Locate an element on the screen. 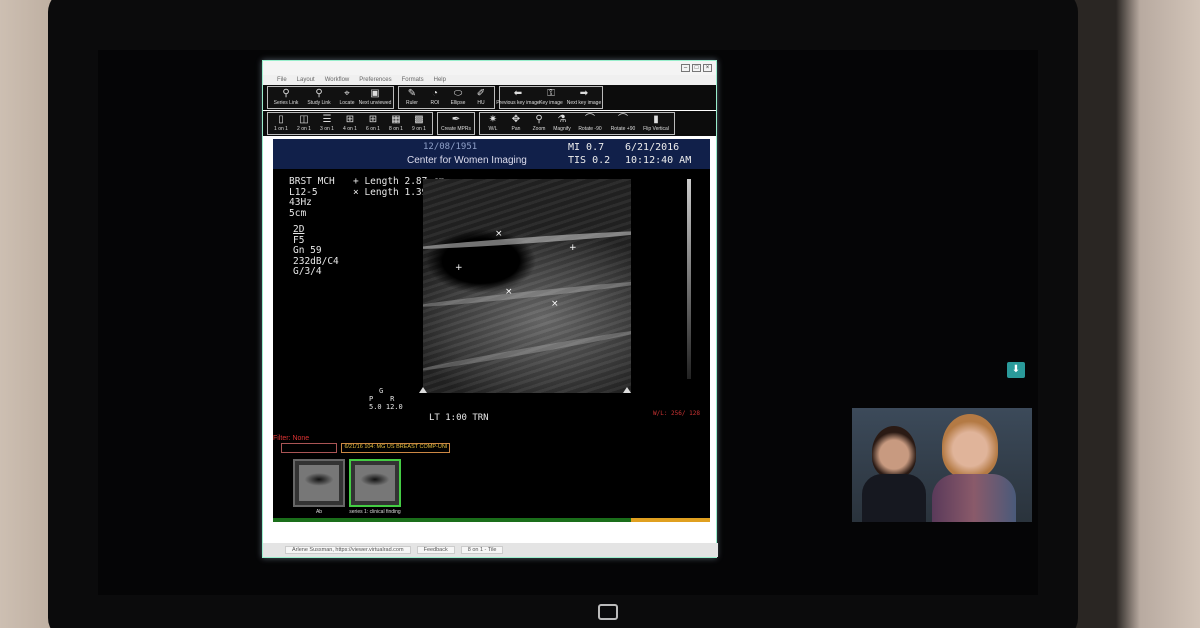 The image size is (1200, 628). orientation-scale-a: 5.0 is located at coordinates (375, 407).